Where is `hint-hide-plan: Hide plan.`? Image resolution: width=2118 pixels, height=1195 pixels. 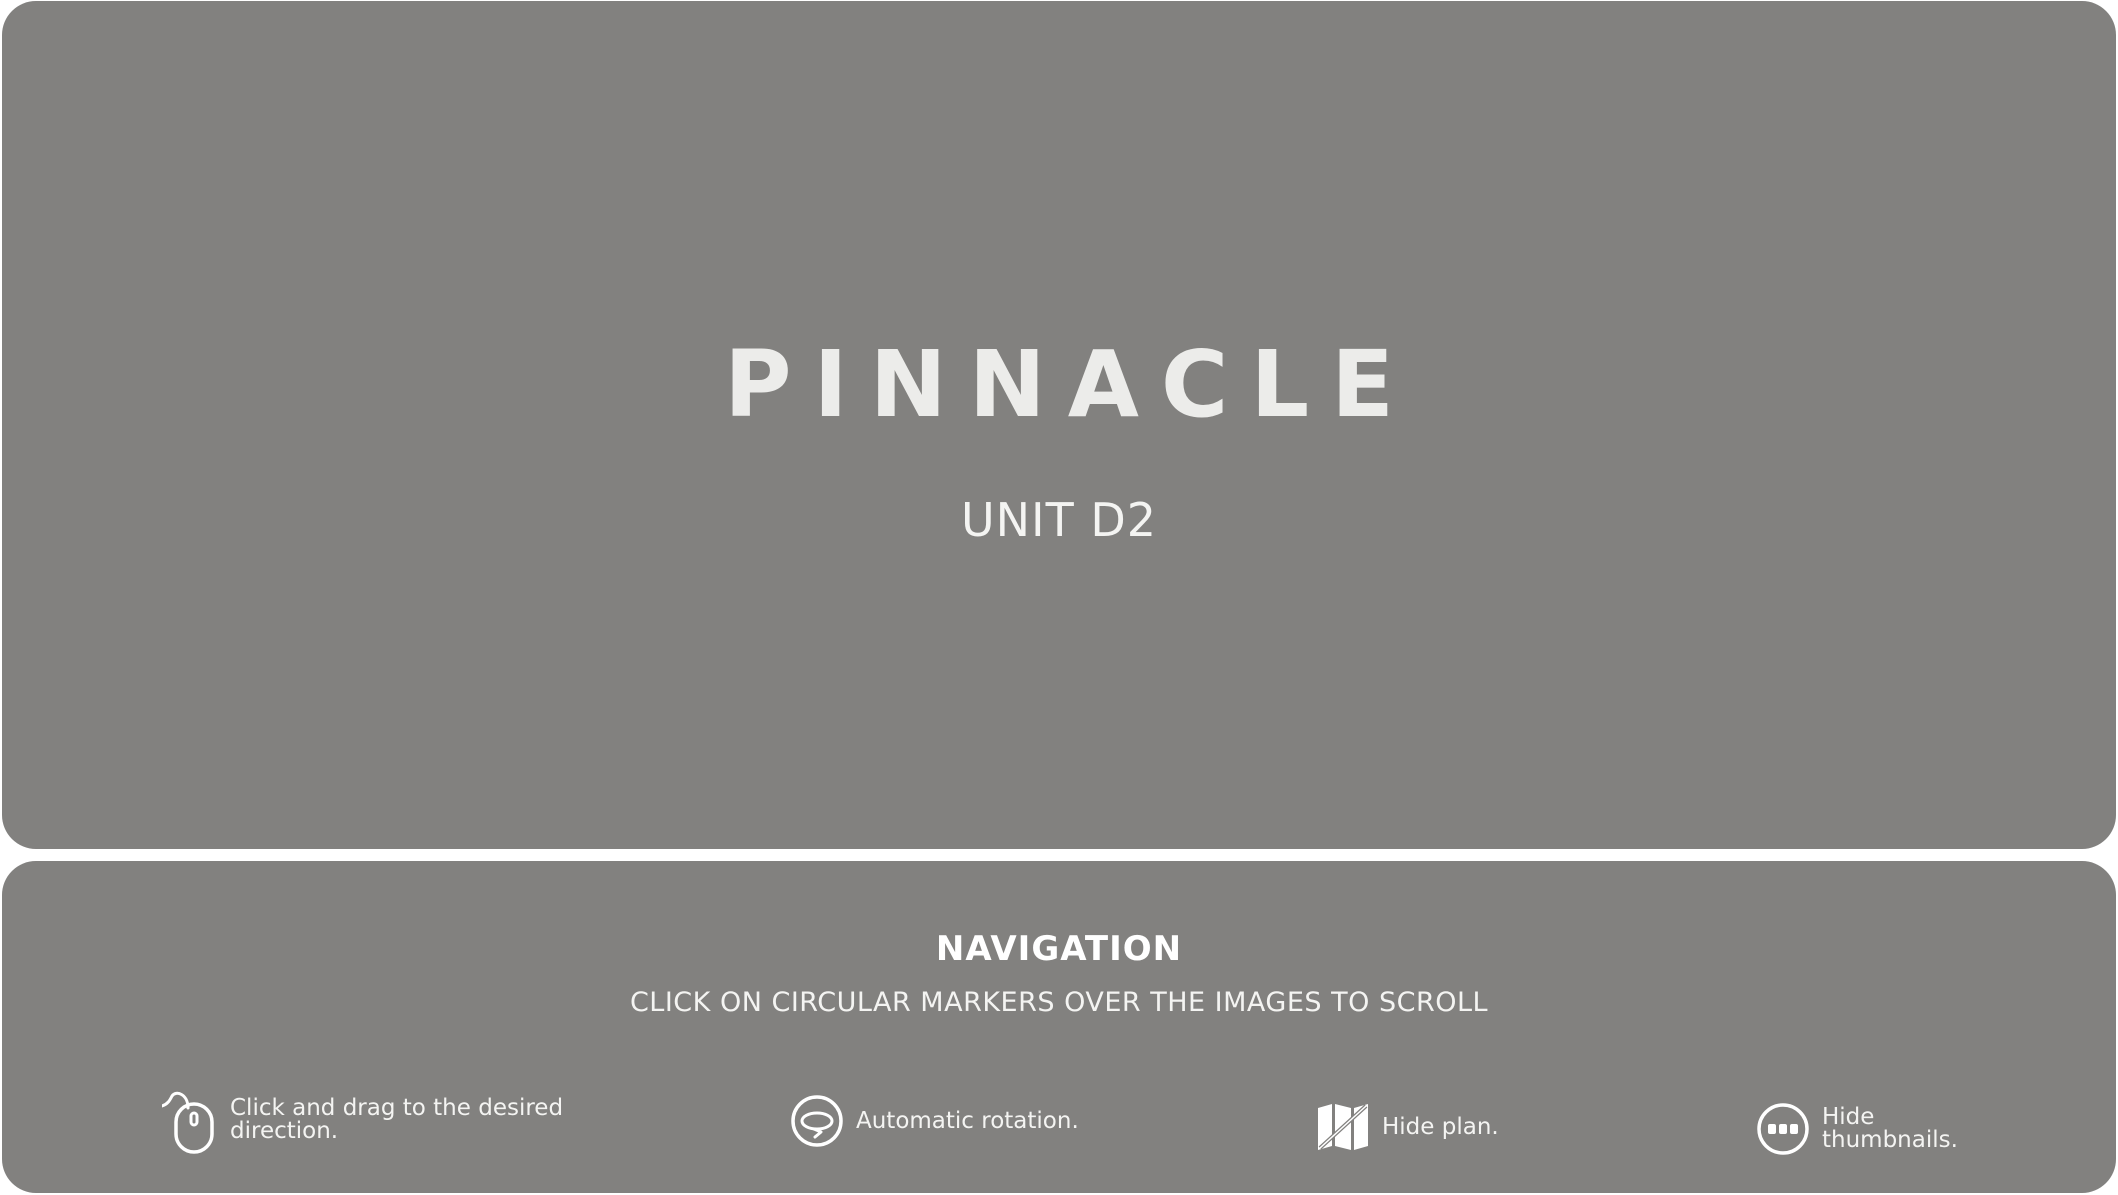
hint-hide-plan: Hide plan. is located at coordinates (1407, 1127).